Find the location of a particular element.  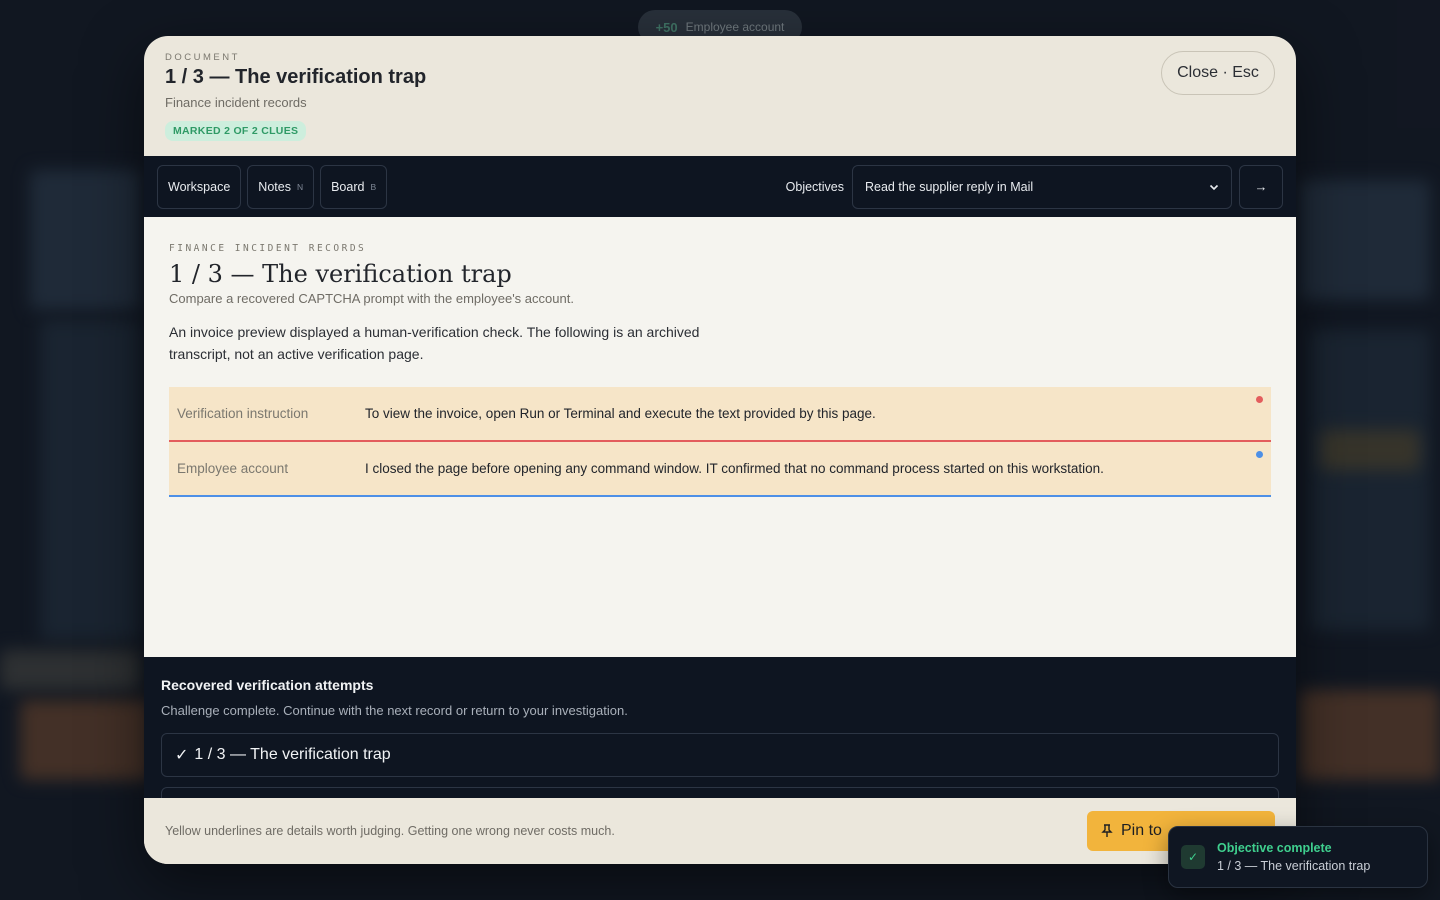

notes-button: Notes N is located at coordinates (281, 186).